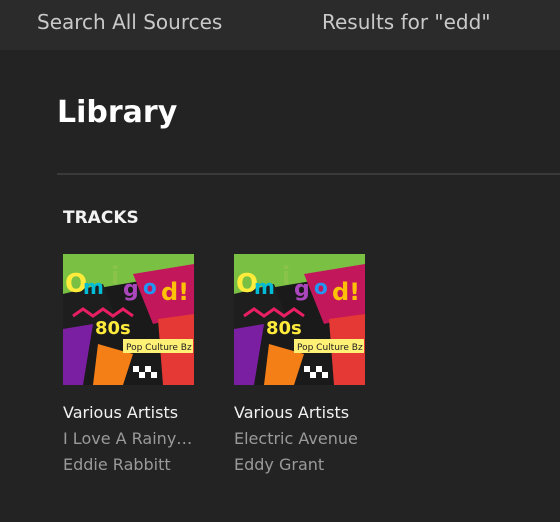 This screenshot has height=522, width=560. Describe the element at coordinates (129, 22) in the screenshot. I see `tab-search-all-sources: Search All Sources` at that location.